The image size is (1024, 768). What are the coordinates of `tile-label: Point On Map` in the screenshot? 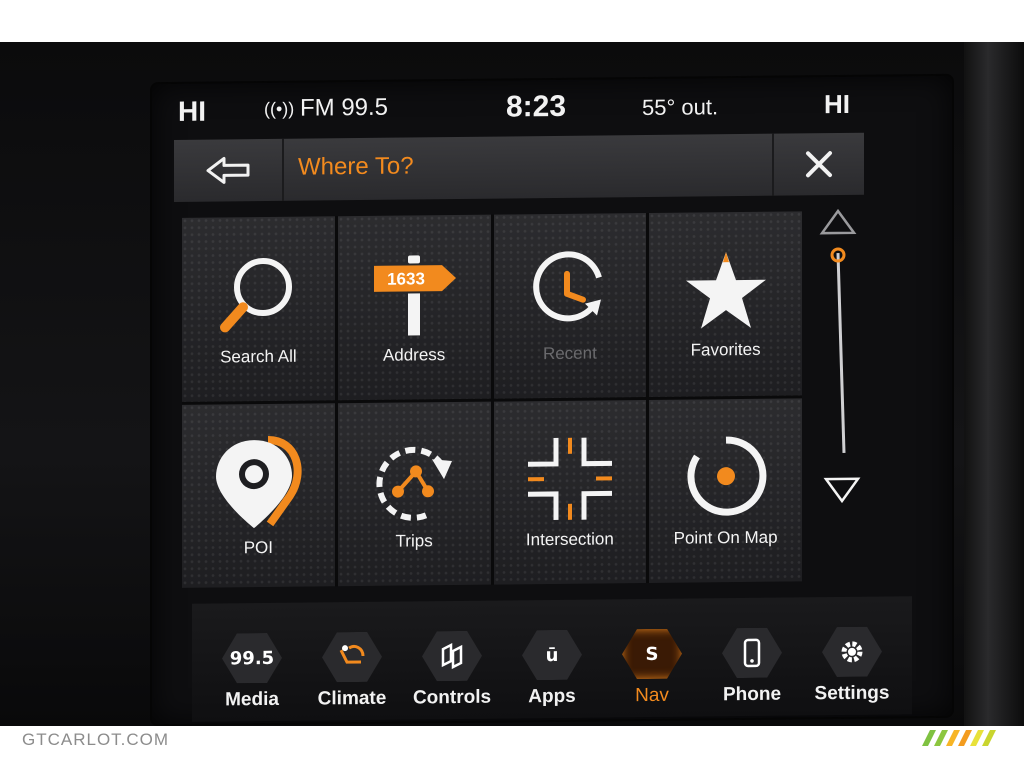 It's located at (725, 537).